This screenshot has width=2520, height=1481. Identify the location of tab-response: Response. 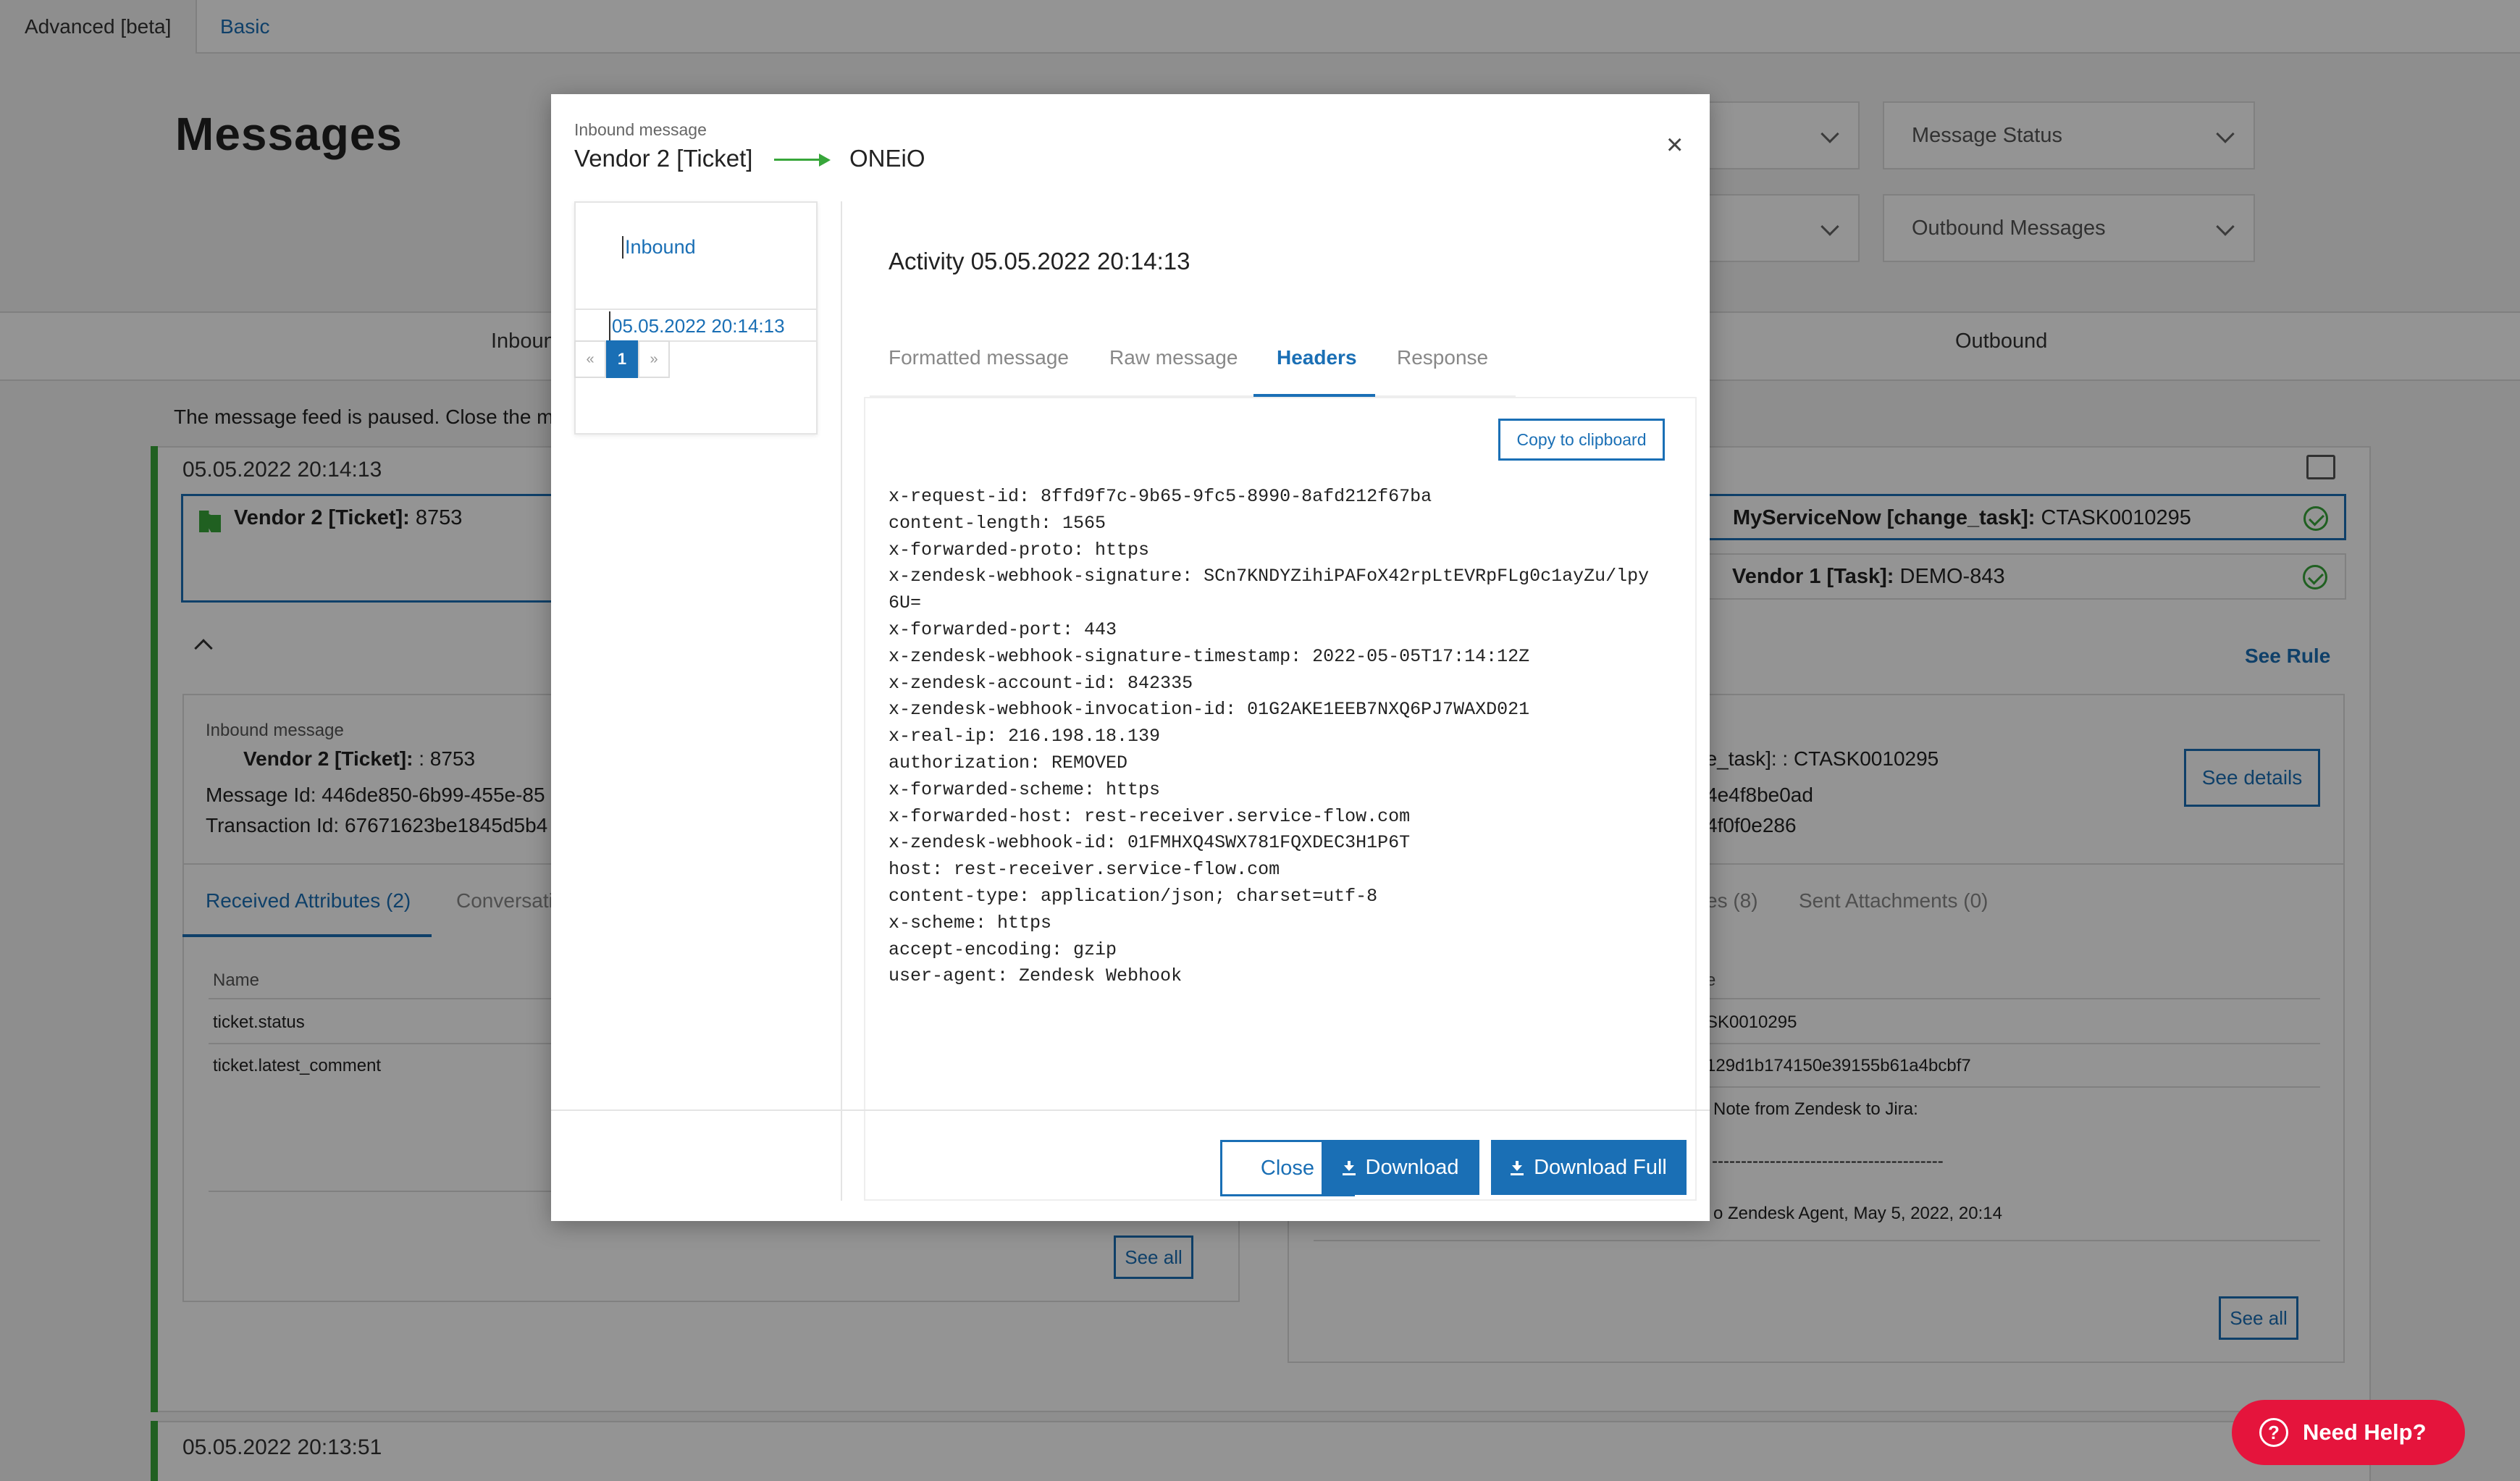
(1442, 357).